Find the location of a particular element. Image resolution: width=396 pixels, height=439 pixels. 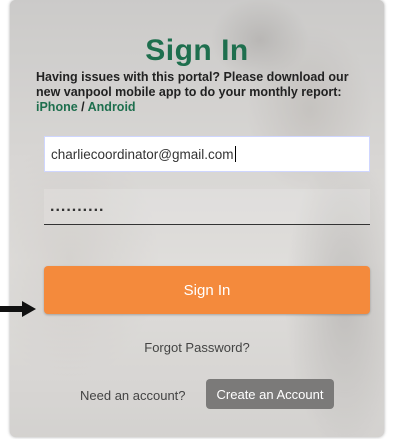

forgot-password-link: Forgot Password? is located at coordinates (197, 347).